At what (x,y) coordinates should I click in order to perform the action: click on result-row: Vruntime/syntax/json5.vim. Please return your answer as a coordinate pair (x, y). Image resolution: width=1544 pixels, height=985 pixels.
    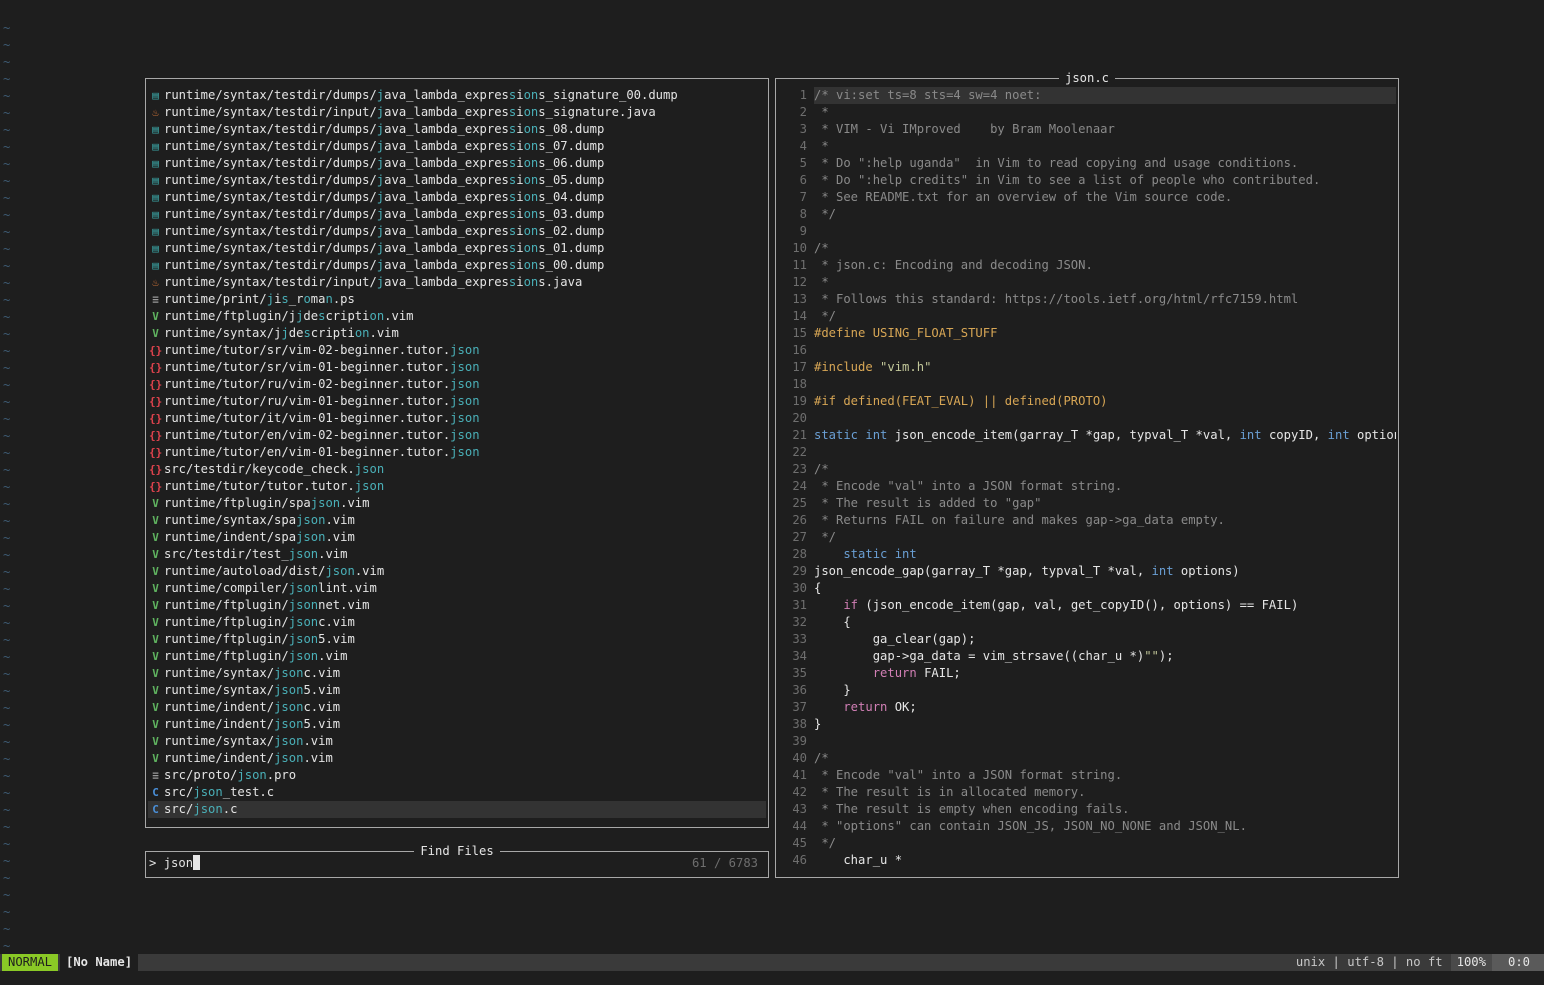
    Looking at the image, I should click on (457, 690).